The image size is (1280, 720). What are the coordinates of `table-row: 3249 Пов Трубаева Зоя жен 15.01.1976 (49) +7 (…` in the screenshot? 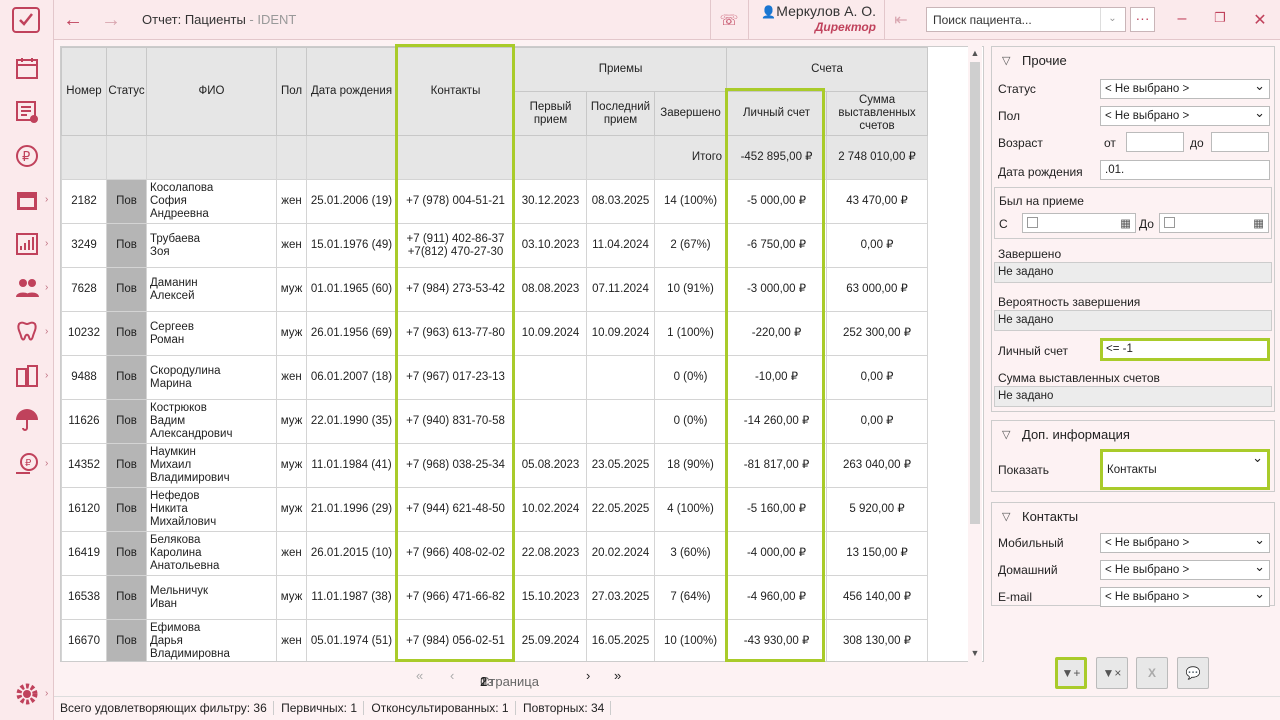 It's located at (495, 245).